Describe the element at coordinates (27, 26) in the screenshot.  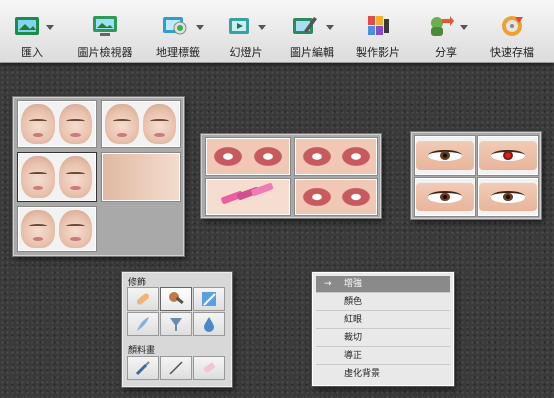
I see `import-icon` at that location.